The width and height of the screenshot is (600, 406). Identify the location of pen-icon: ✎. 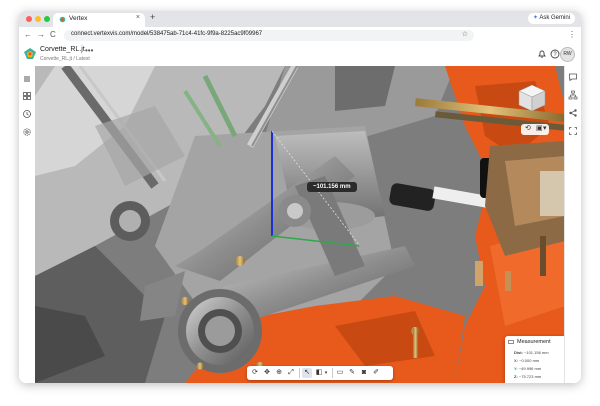
(352, 373).